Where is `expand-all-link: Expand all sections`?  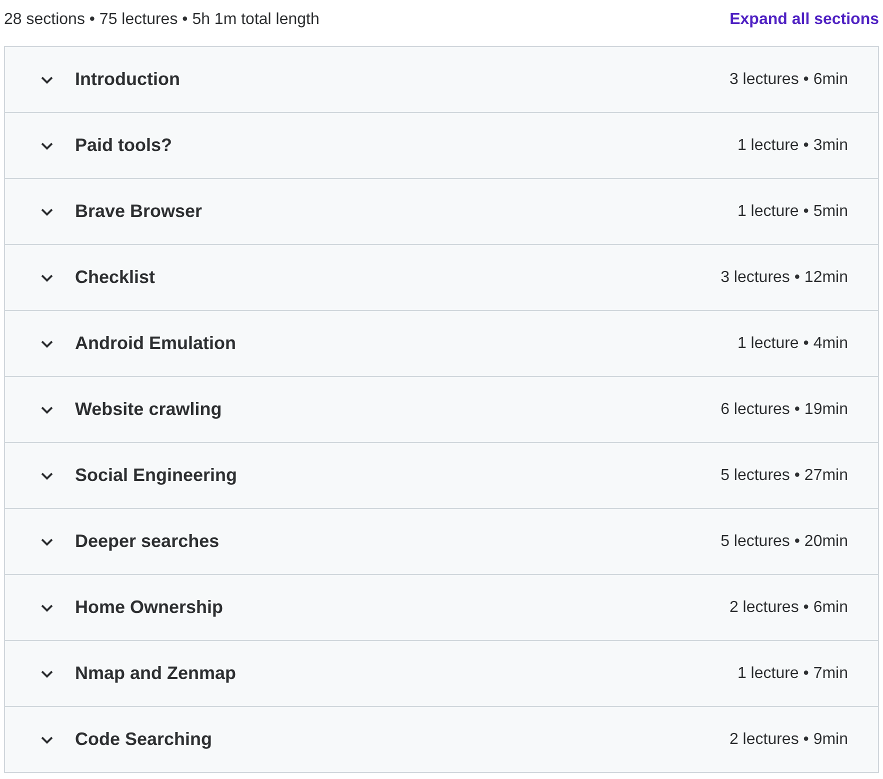
expand-all-link: Expand all sections is located at coordinates (804, 20).